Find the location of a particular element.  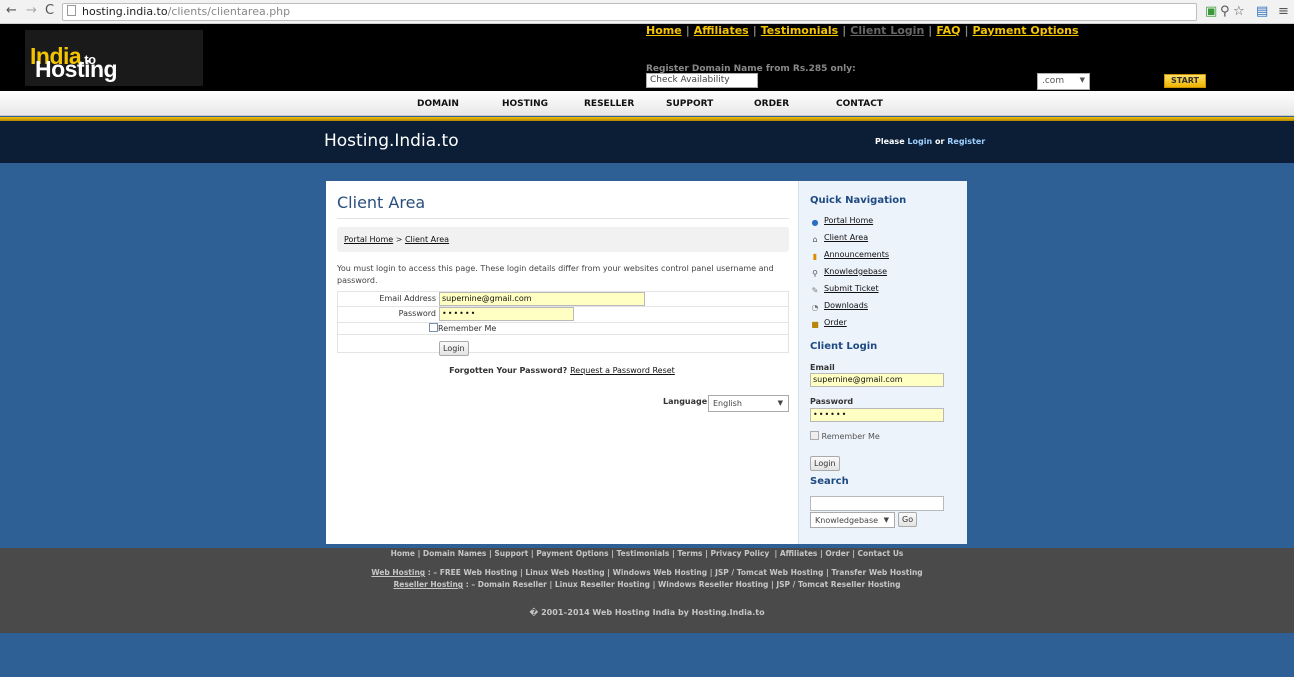

topnav-testimonials: Testimonials is located at coordinates (799, 30).